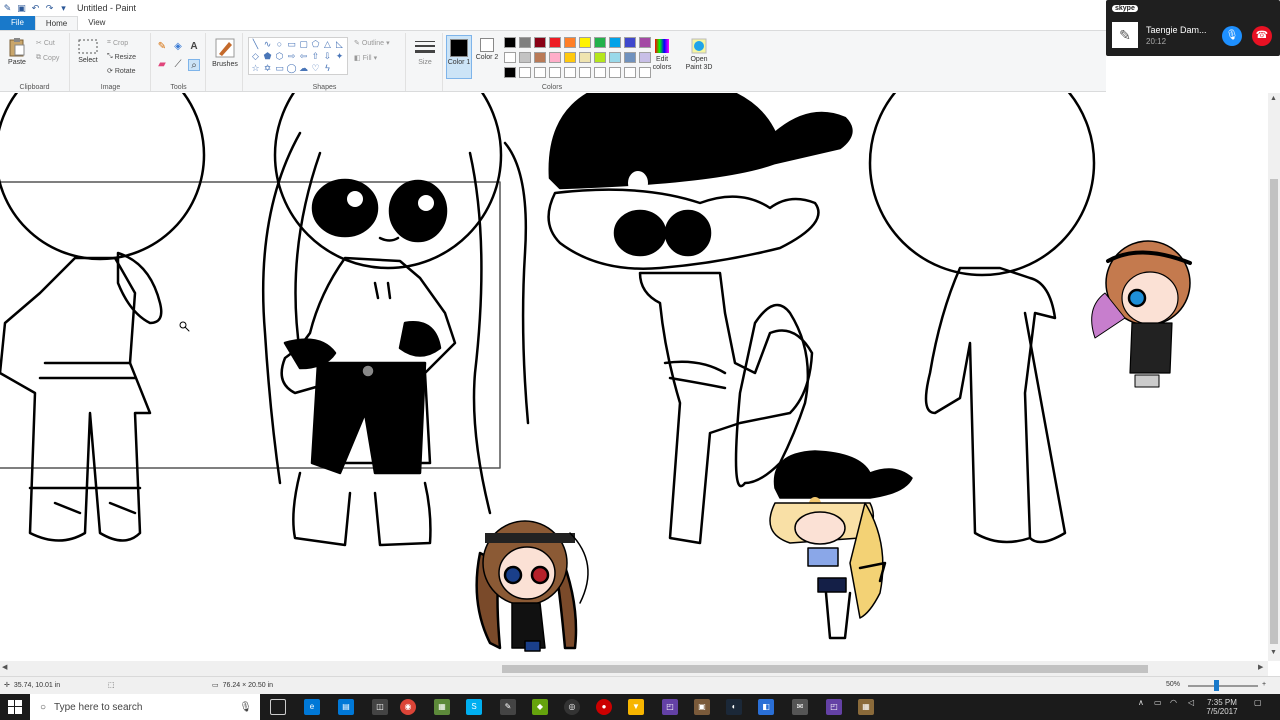  Describe the element at coordinates (245, 707) in the screenshot. I see `microphone-icon: 🎙` at that location.